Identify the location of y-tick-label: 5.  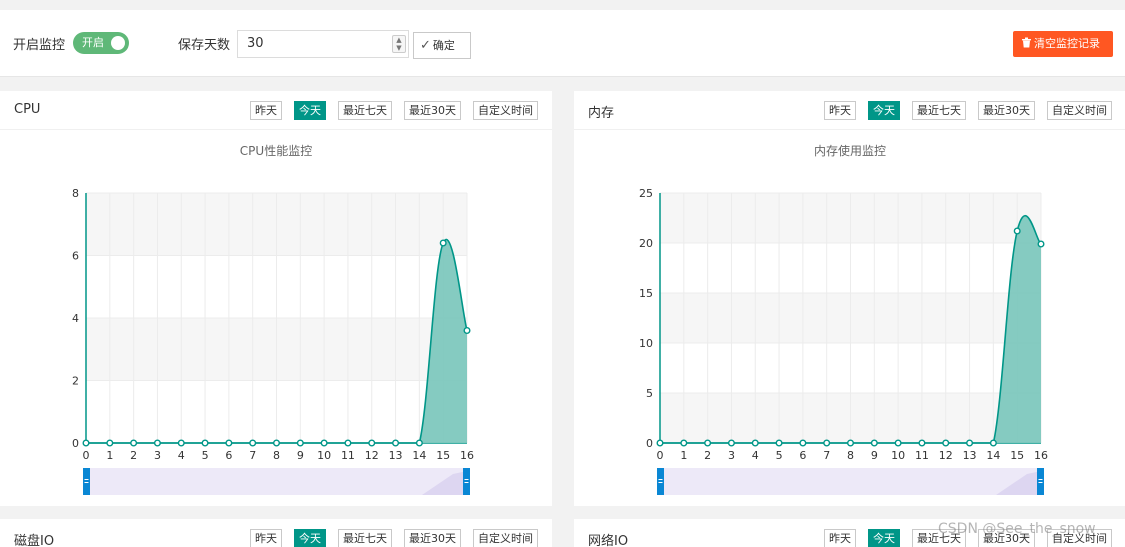
(649, 393).